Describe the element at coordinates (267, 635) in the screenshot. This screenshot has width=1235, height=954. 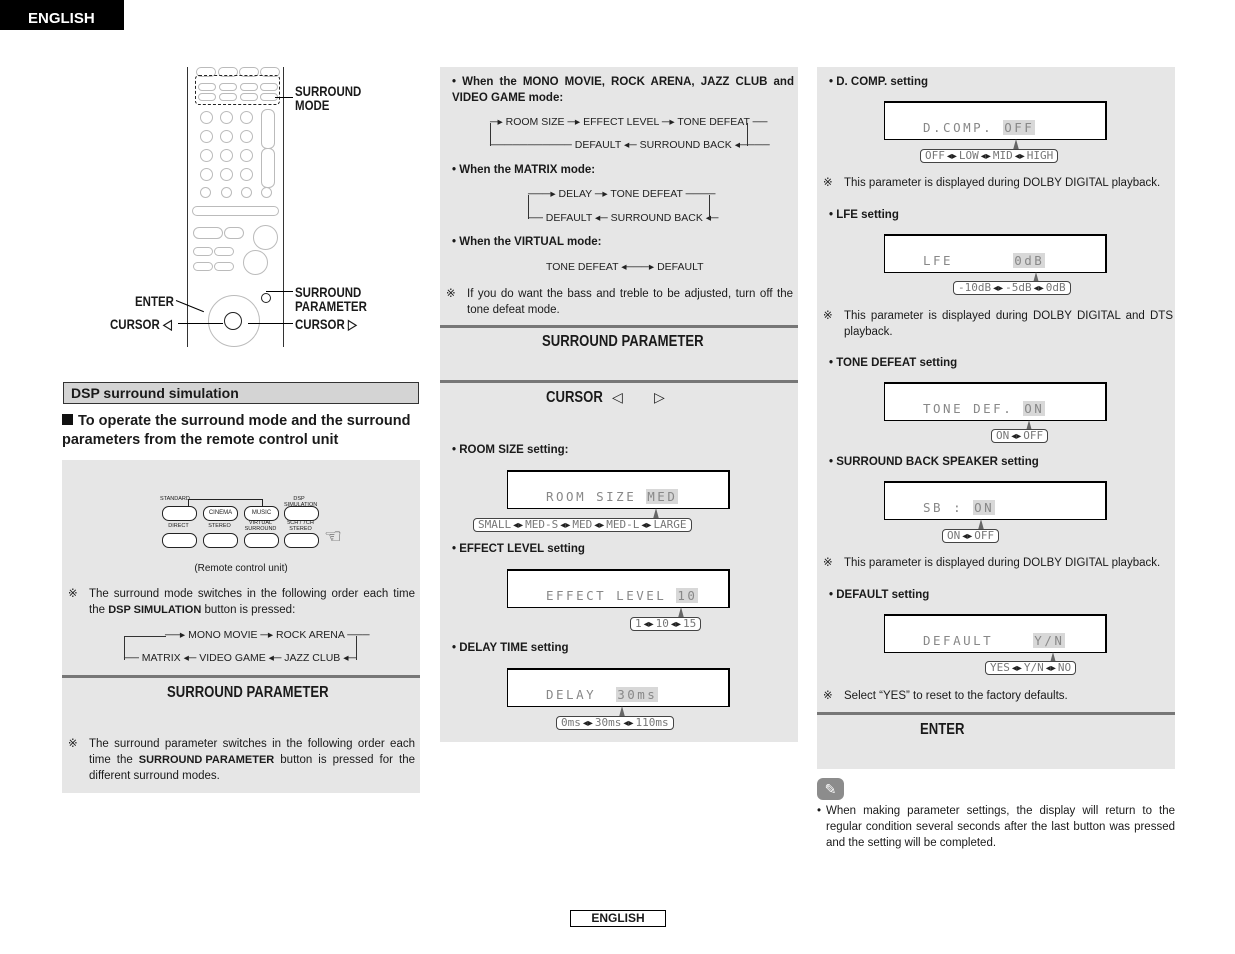
I see `mode-cycle-top: ──▸ MONO MOVIE ─▸ ROCK ARENA ───` at that location.